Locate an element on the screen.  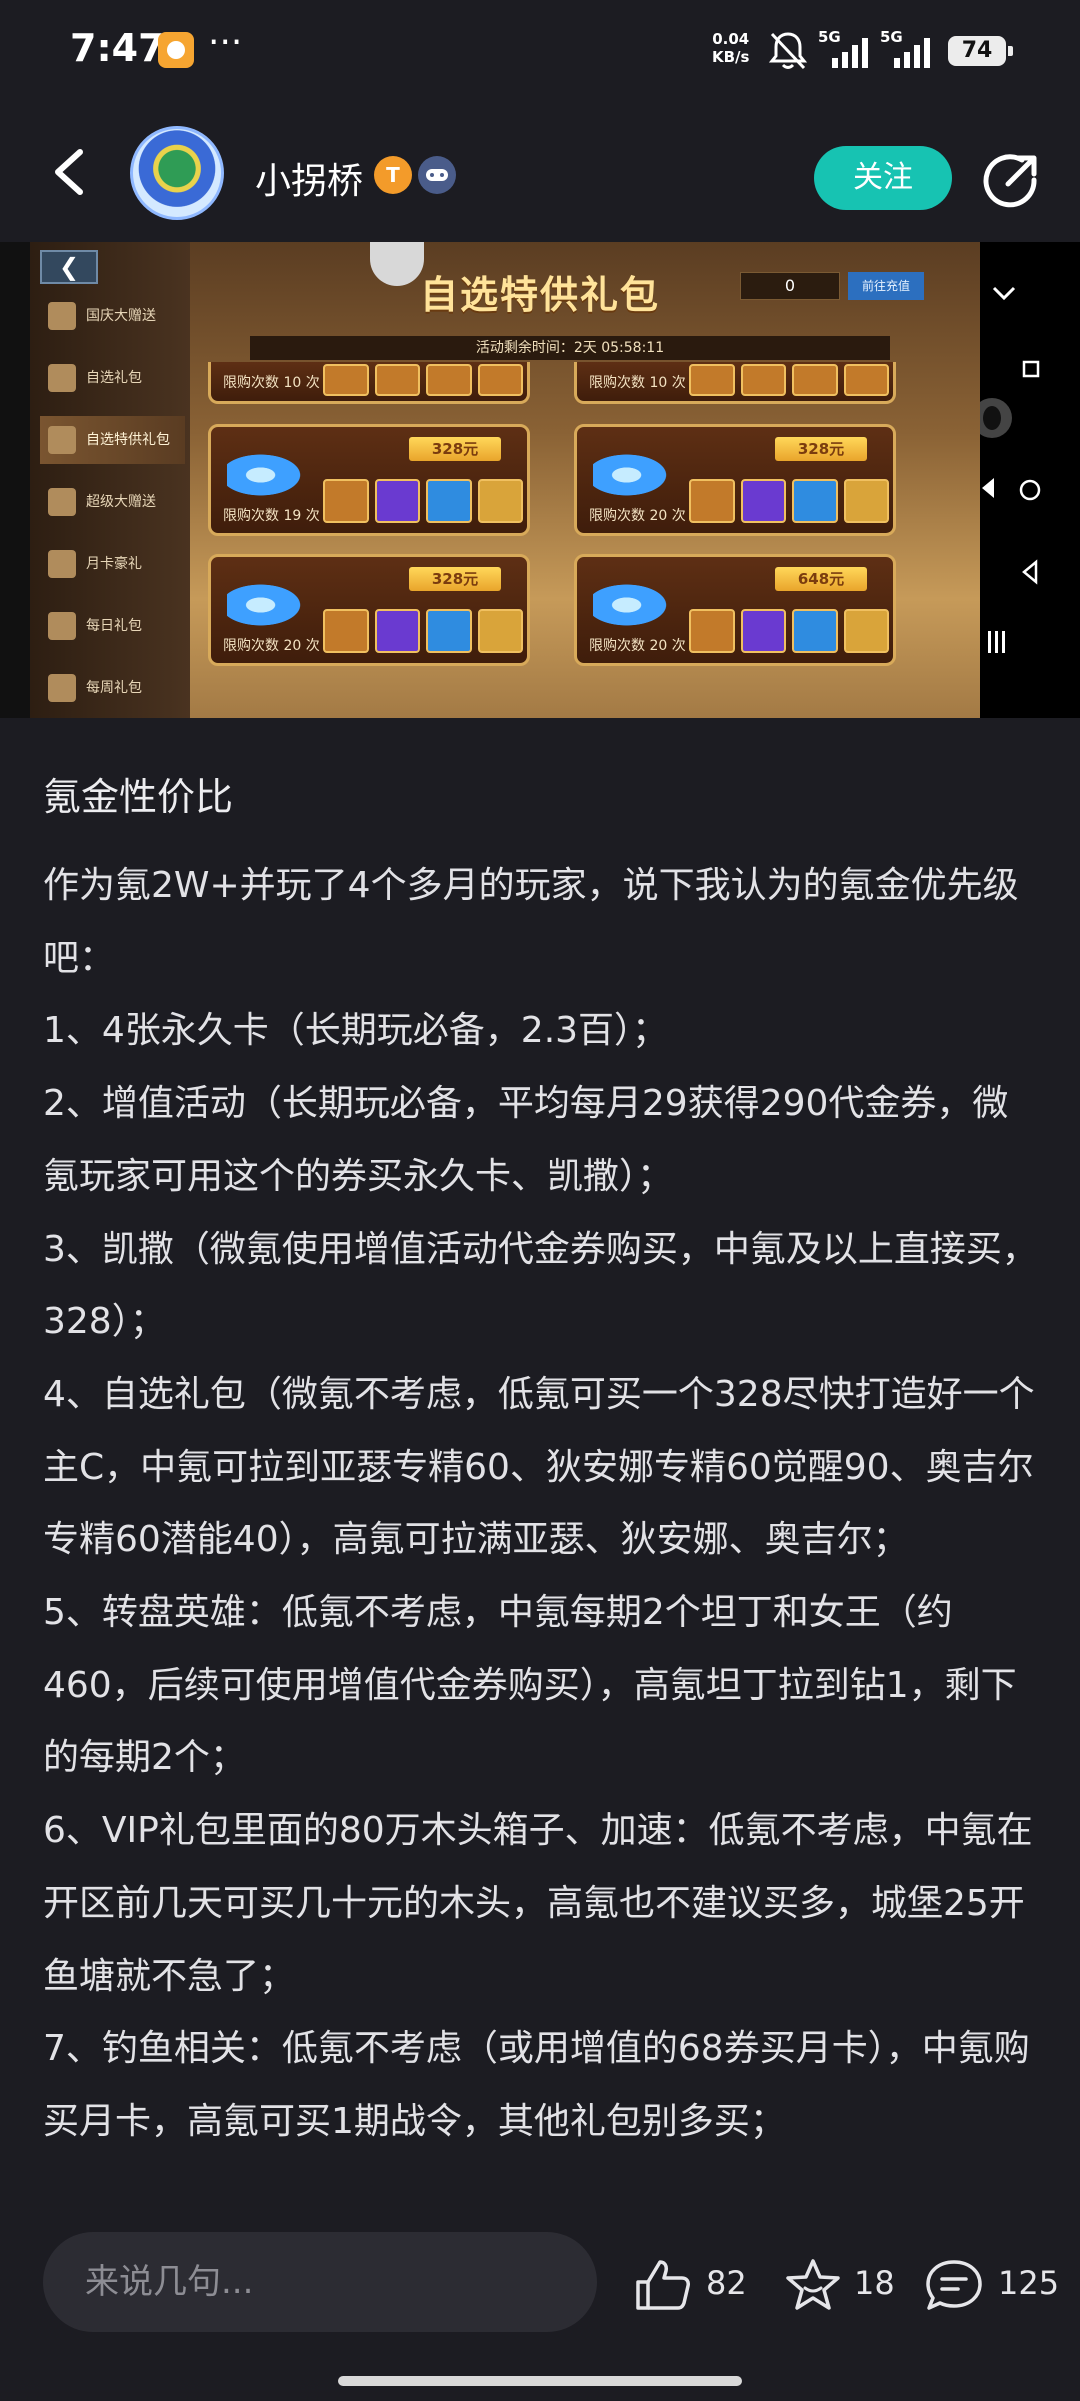
bottom-action-bar: 来说几句... 82 18 125 is located at coordinates (540, 2300).